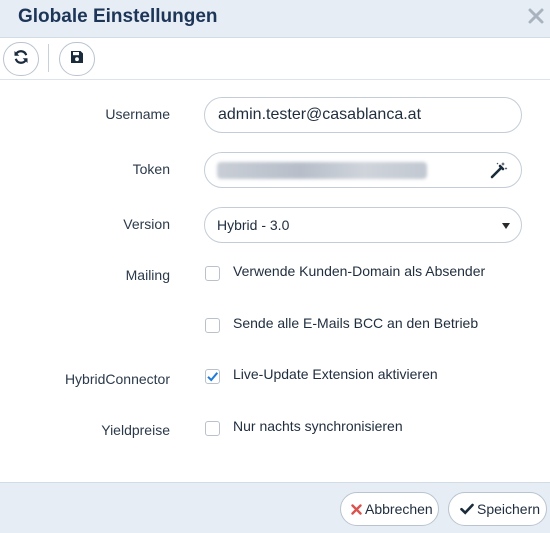 This screenshot has height=533, width=550. What do you see at coordinates (363, 225) in the screenshot?
I see `version-select: Hybrid - 3.0` at bounding box center [363, 225].